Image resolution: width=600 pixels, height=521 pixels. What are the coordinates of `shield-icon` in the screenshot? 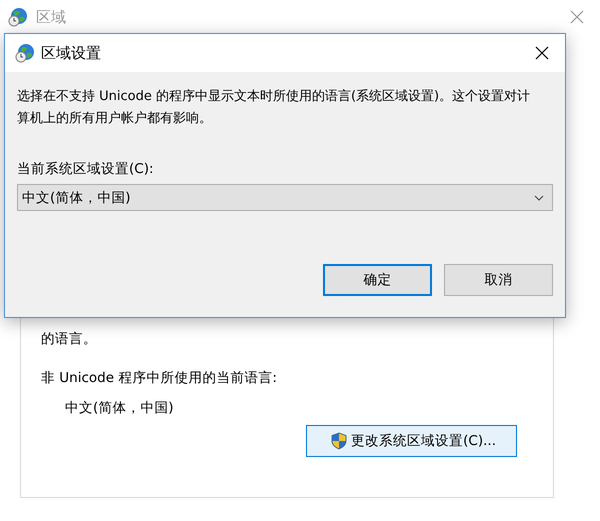 It's located at (339, 441).